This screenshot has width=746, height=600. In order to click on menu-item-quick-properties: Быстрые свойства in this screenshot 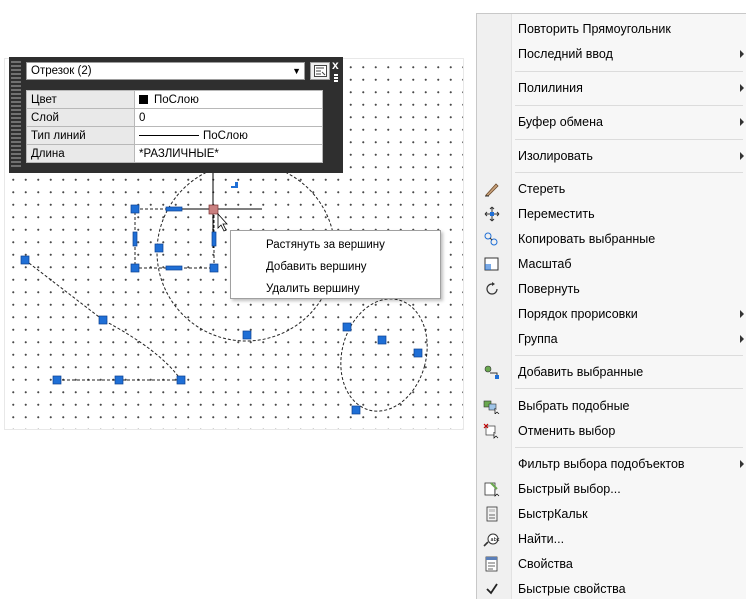, I will do `click(611, 589)`.